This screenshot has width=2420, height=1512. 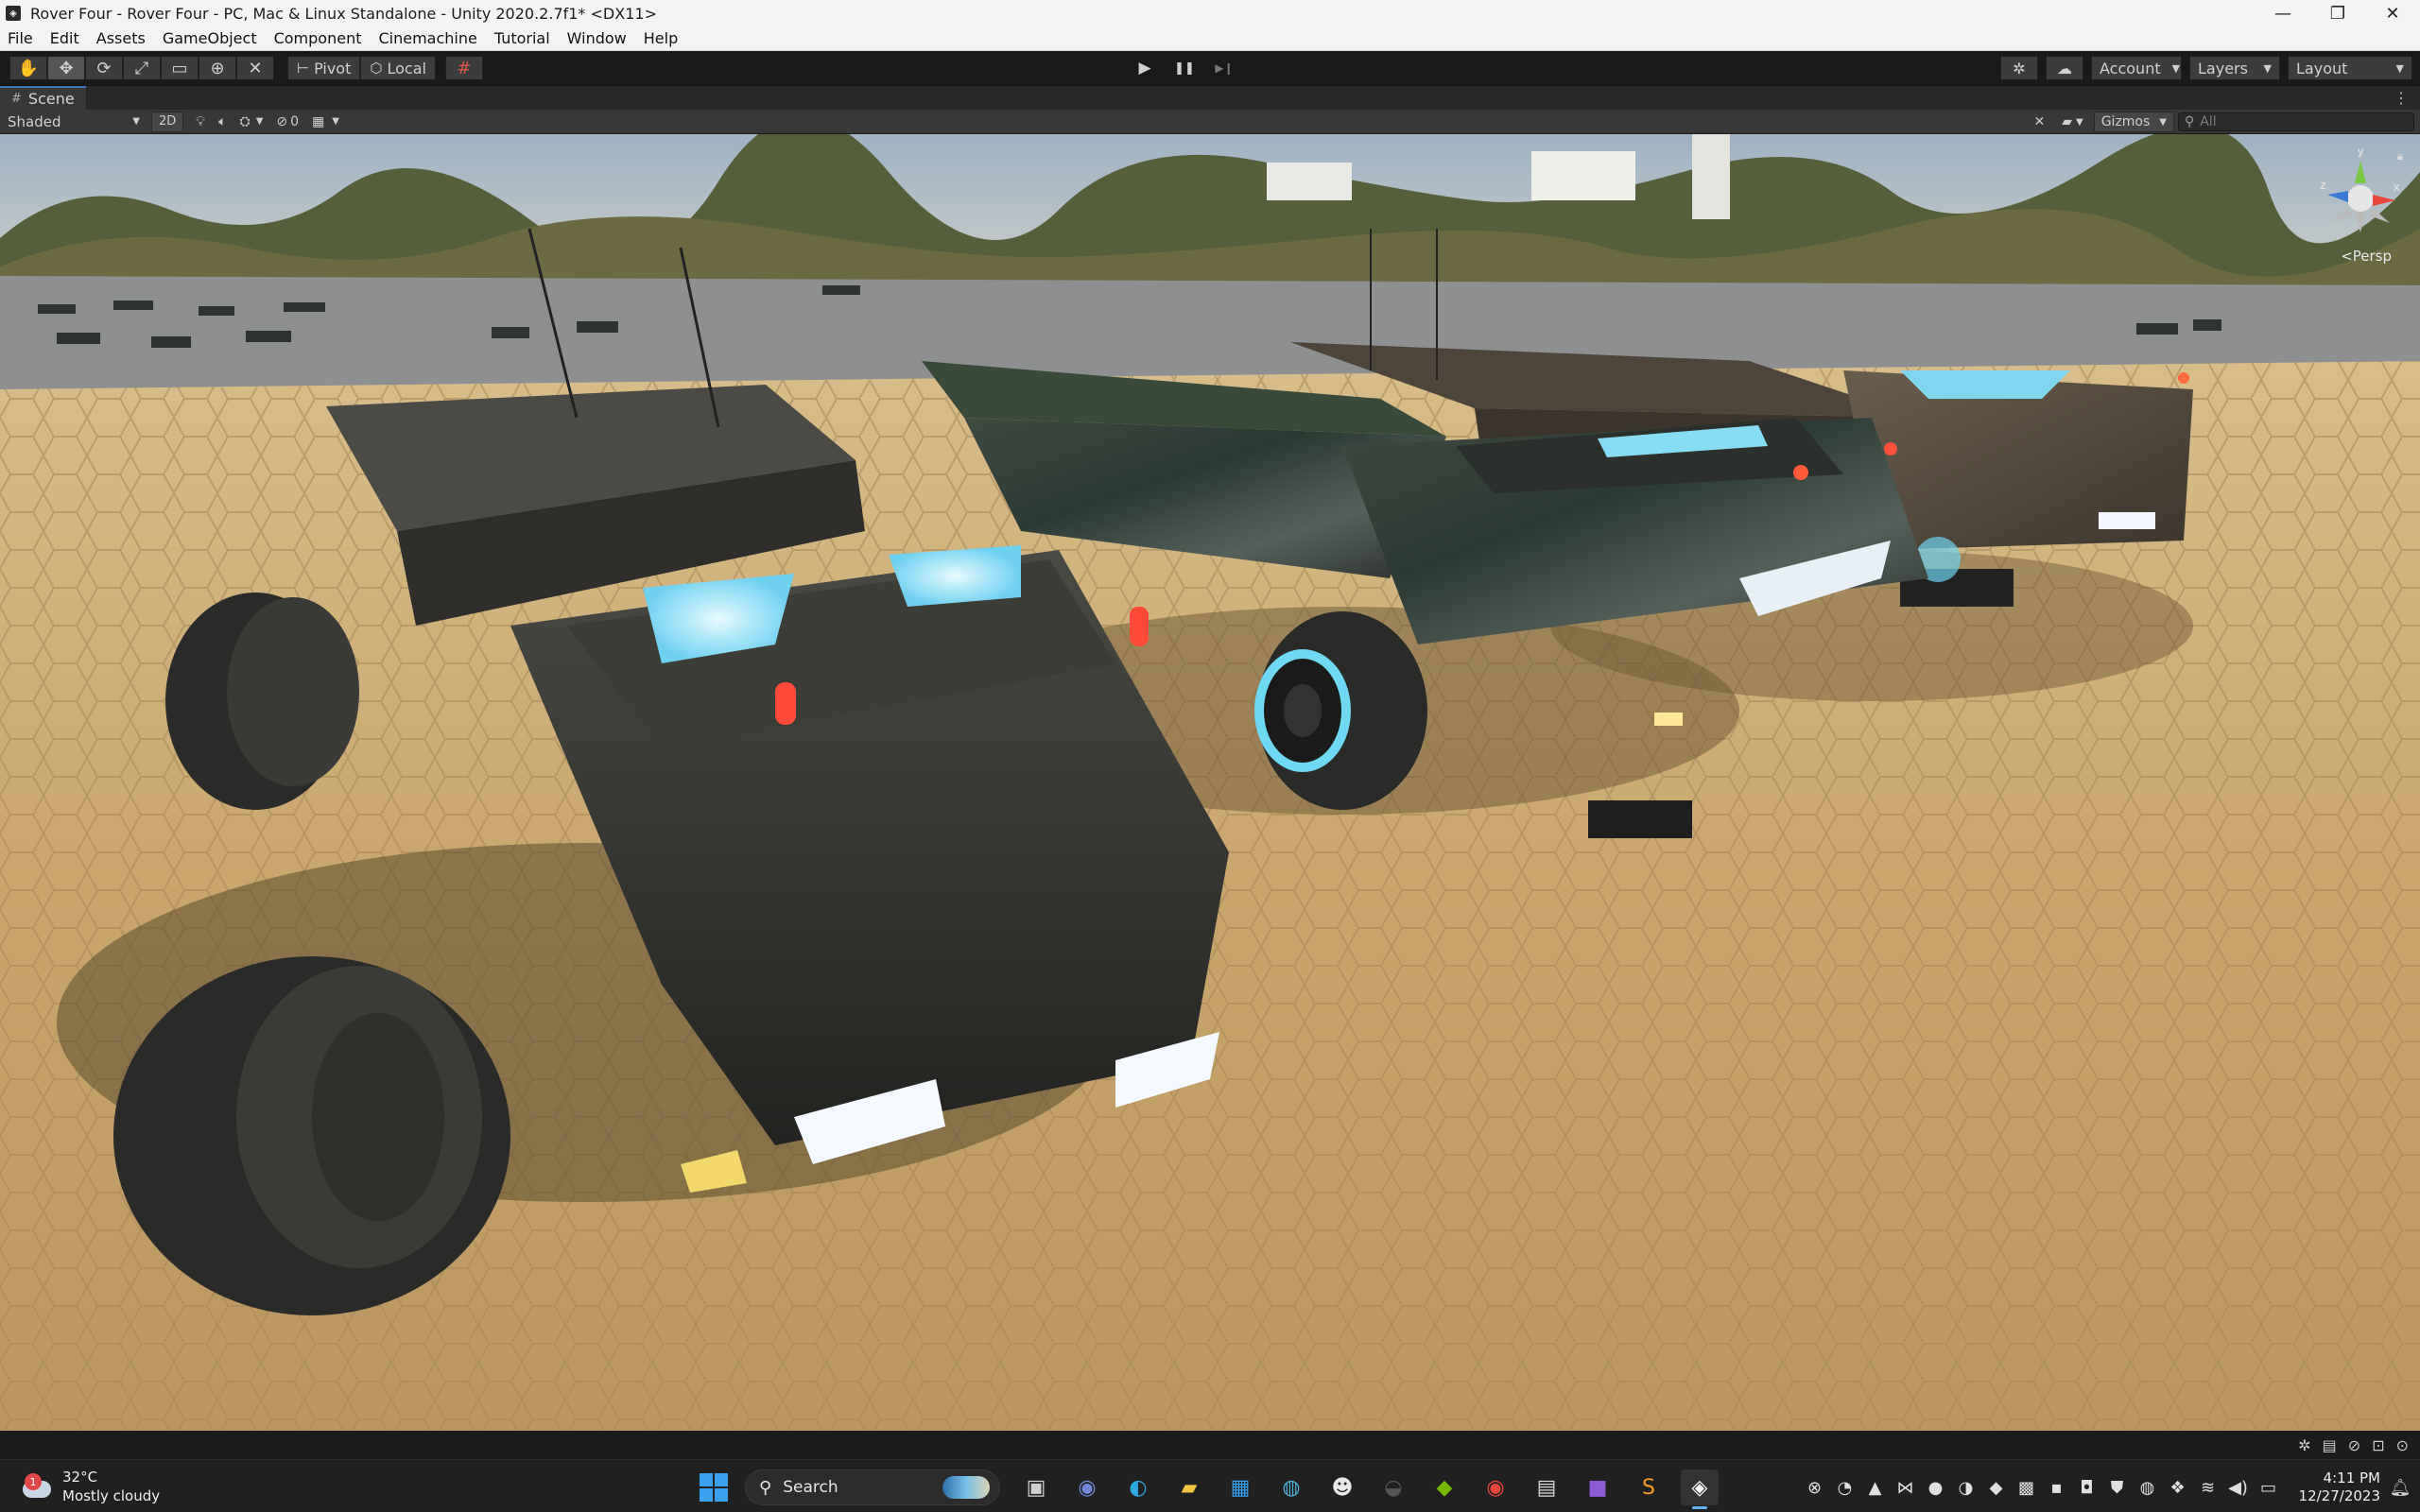 I want to click on menu-gameobject: GameObject, so click(x=210, y=38).